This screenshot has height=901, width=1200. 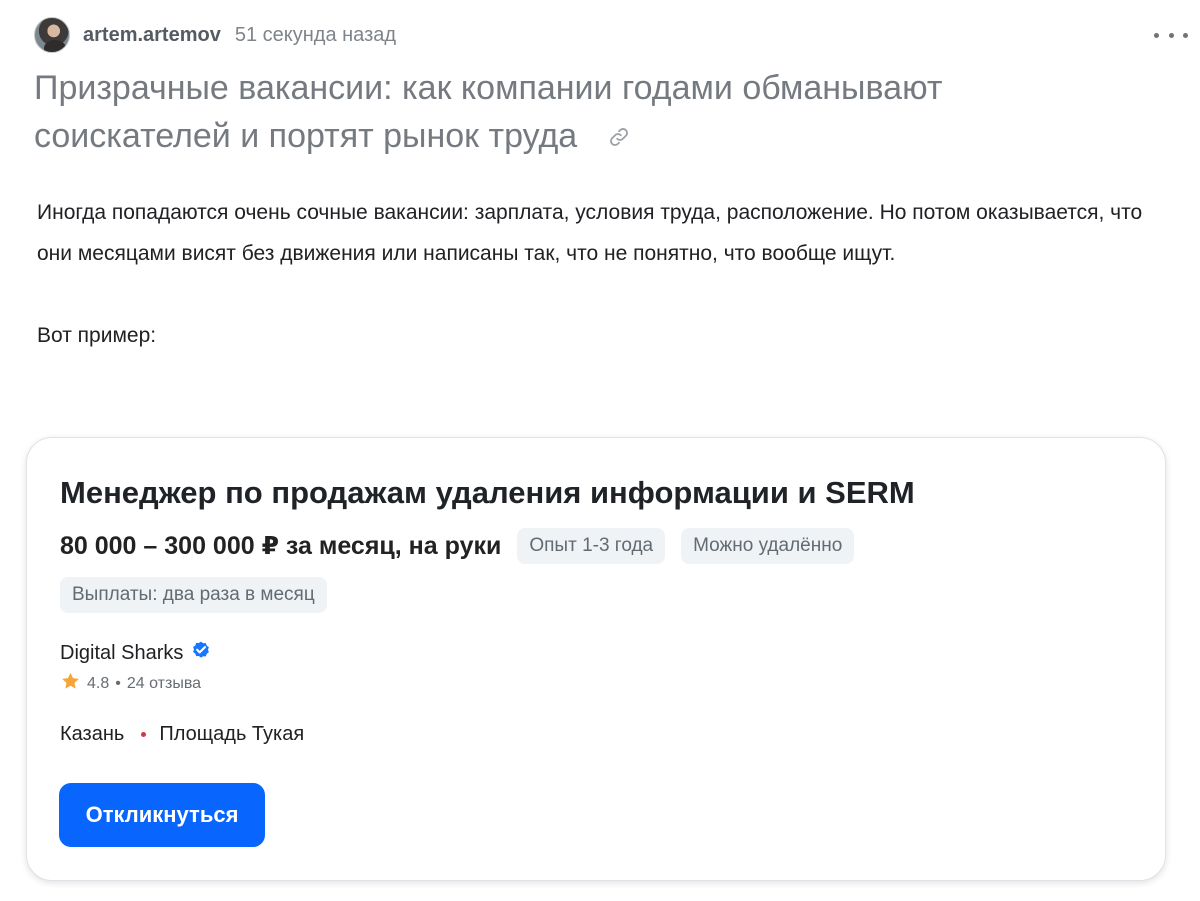 I want to click on remote-work-tag: Можно удалённо, so click(x=768, y=546).